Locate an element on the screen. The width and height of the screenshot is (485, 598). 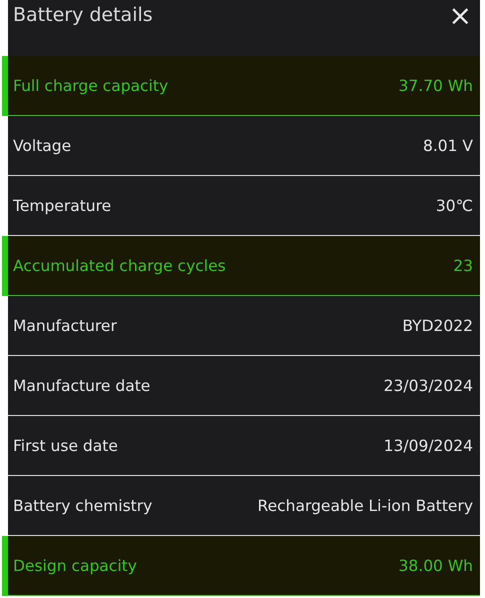
row-label: Accumulated charge cycles is located at coordinates (119, 265).